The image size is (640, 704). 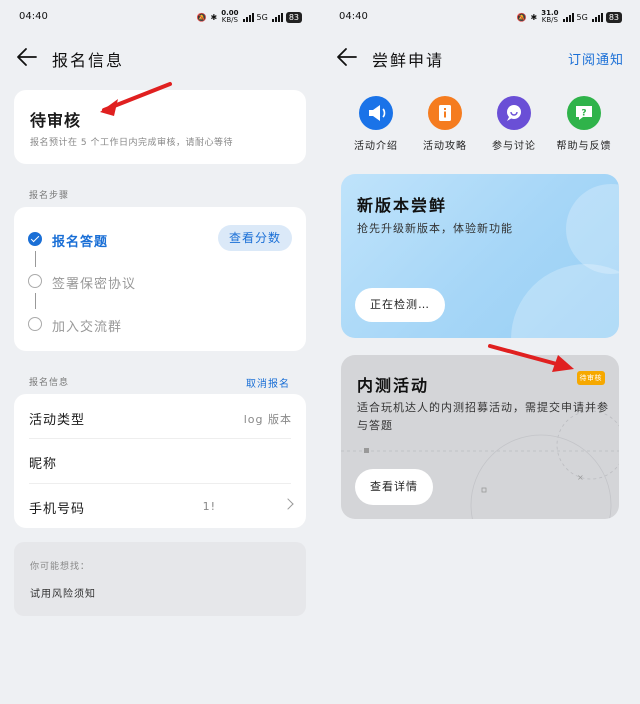 What do you see at coordinates (49, 383) in the screenshot?
I see `info-section-label: 报名信息` at bounding box center [49, 383].